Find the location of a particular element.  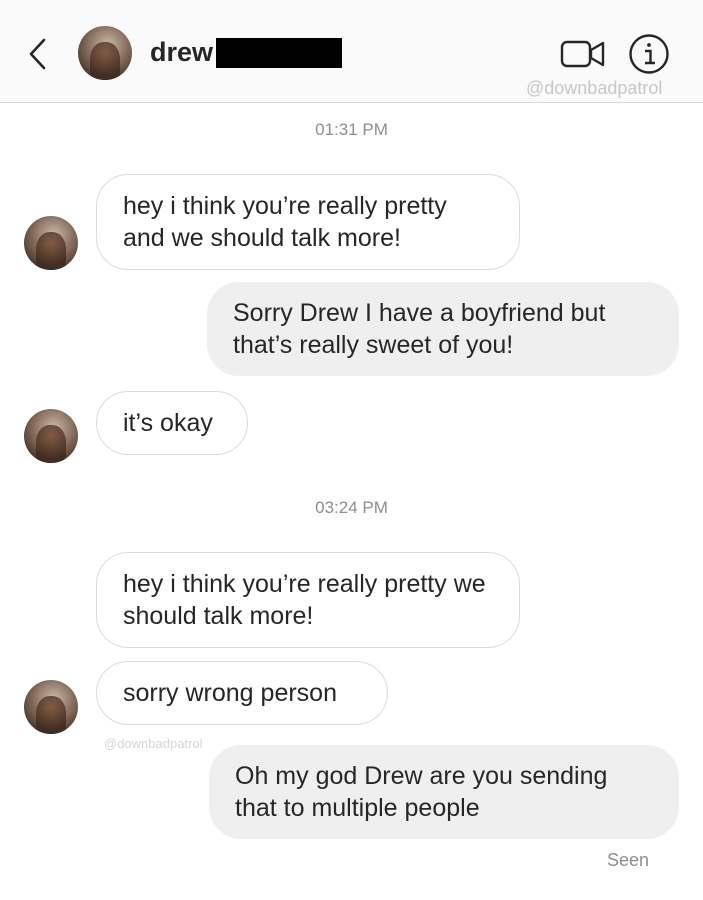

message-received: sorry wrong person is located at coordinates (242, 693).